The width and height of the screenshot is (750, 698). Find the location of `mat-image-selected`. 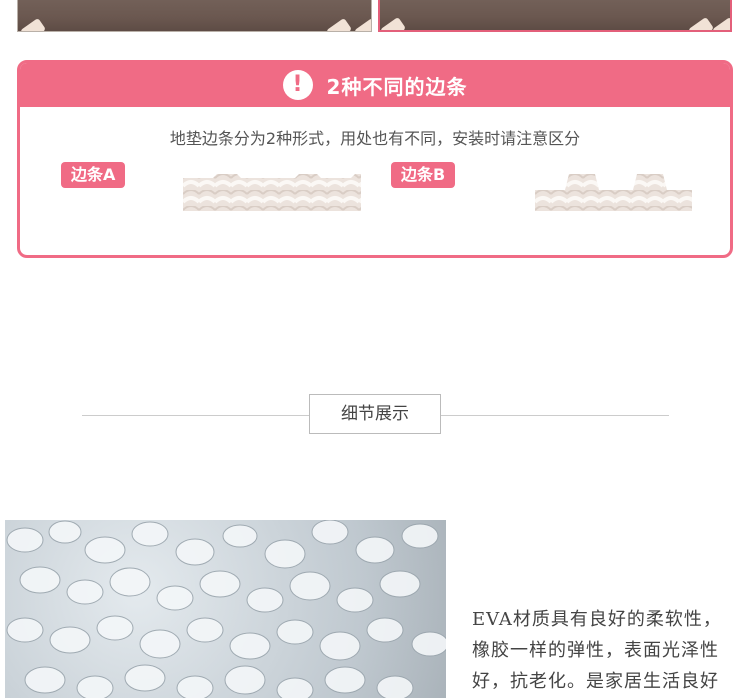

mat-image-selected is located at coordinates (555, 16).